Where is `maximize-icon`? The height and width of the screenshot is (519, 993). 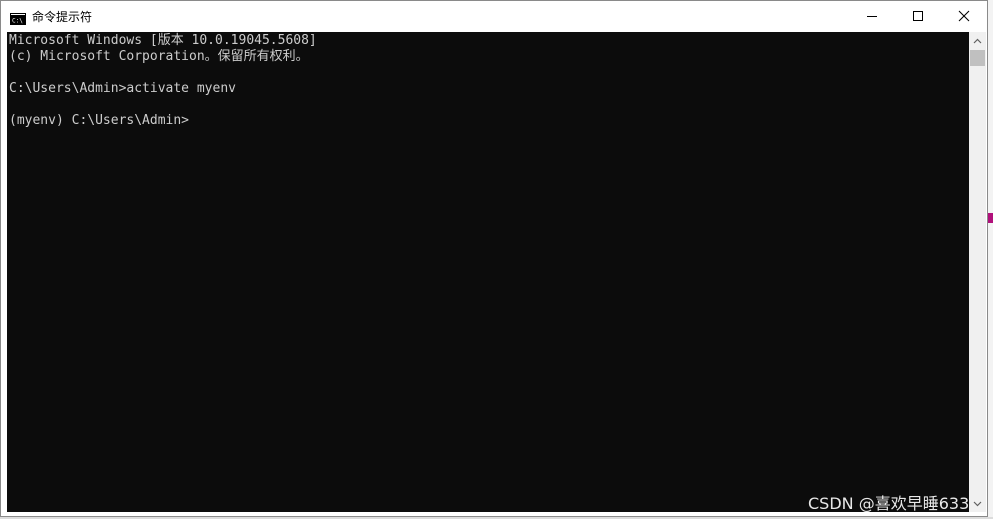 maximize-icon is located at coordinates (918, 16).